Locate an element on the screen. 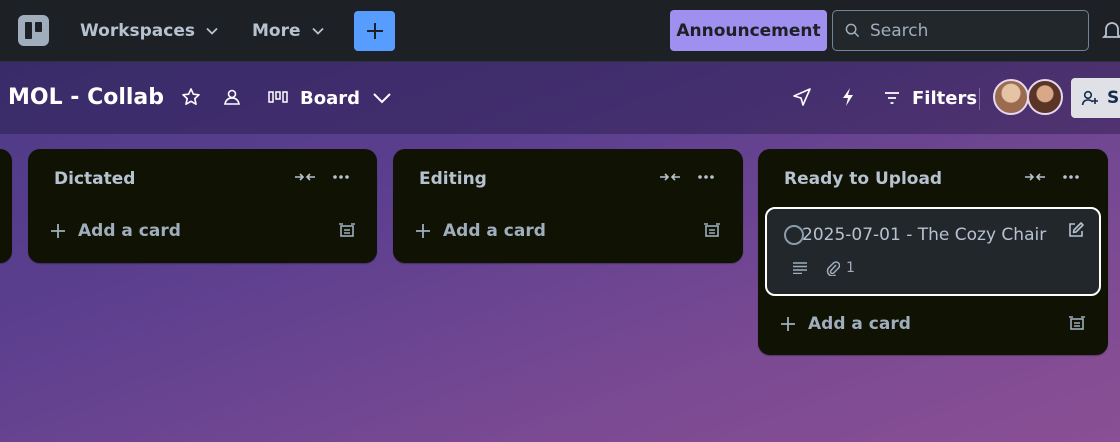  card: 2025-07-01 - The Cozy Chair 1 is located at coordinates (933, 251).